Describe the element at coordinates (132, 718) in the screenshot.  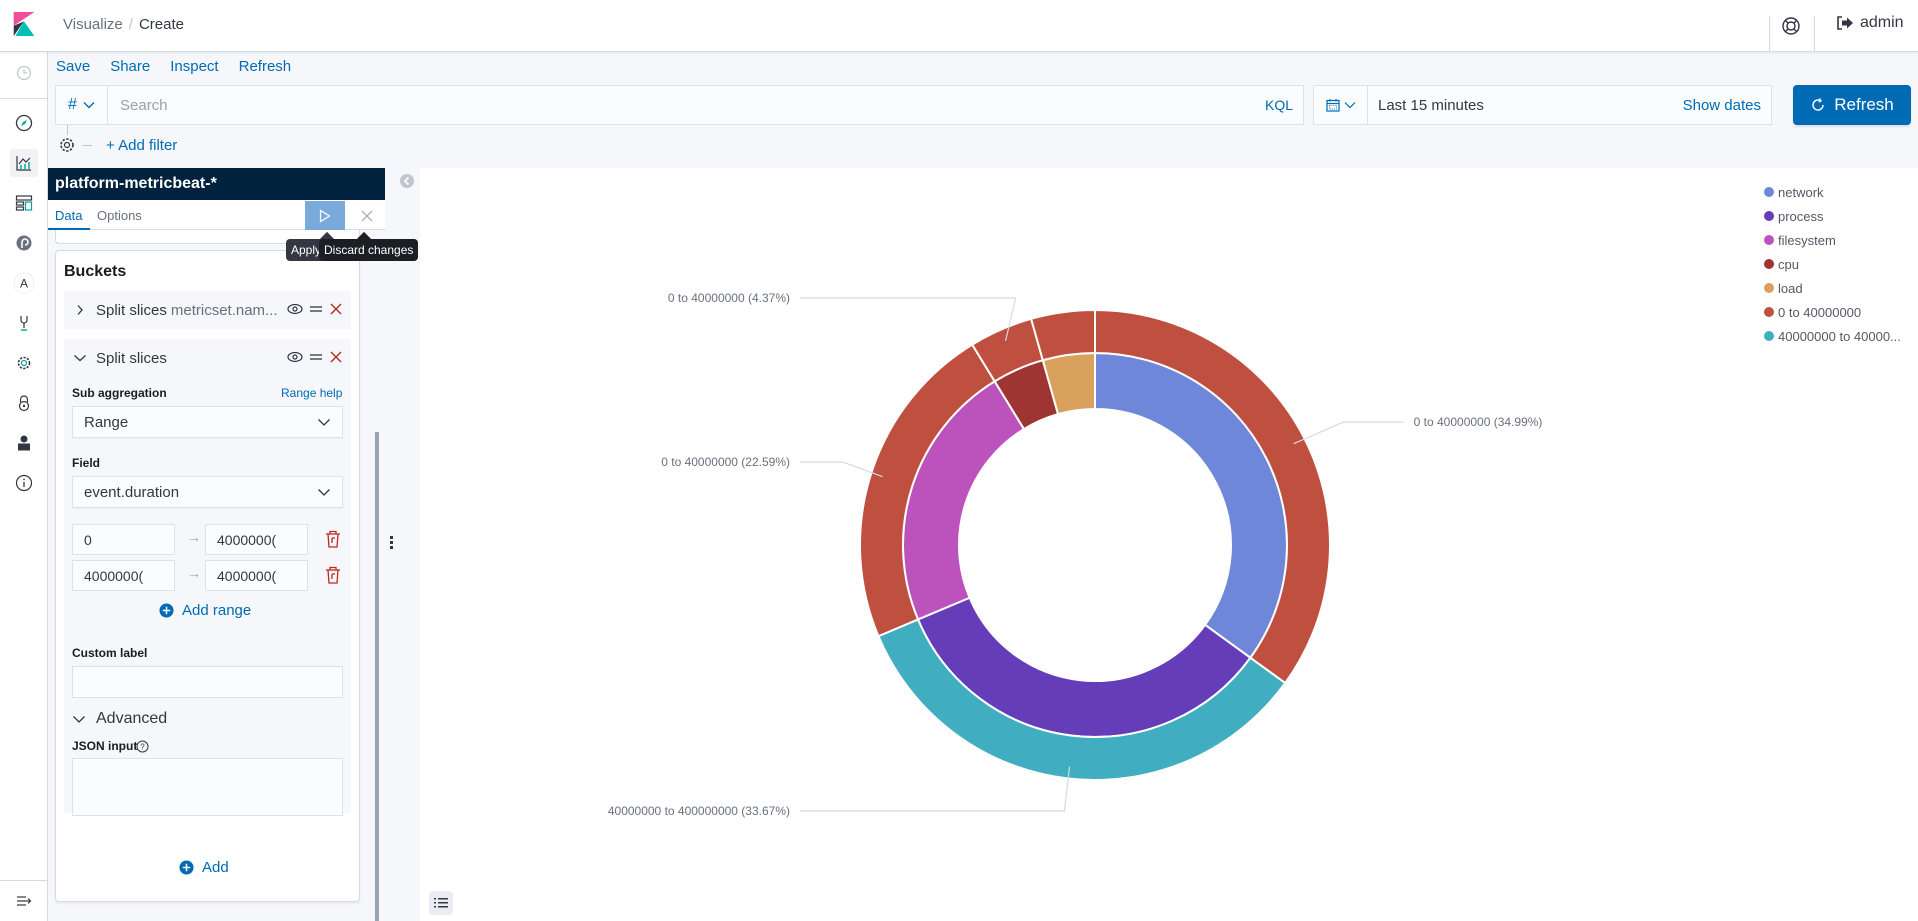
I see `advanced-label: Advanced` at that location.